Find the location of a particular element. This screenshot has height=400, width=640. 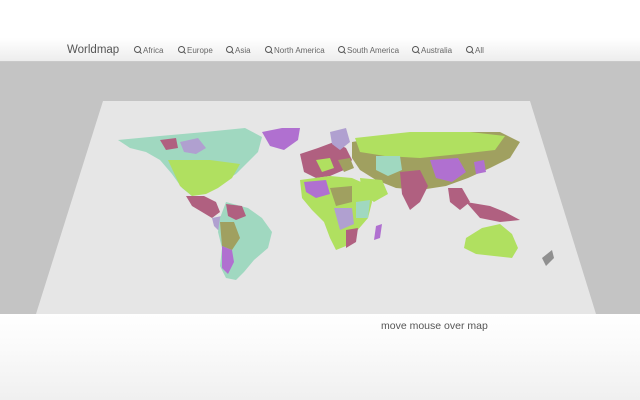

nav-australia-label: Australia is located at coordinates (437, 50).